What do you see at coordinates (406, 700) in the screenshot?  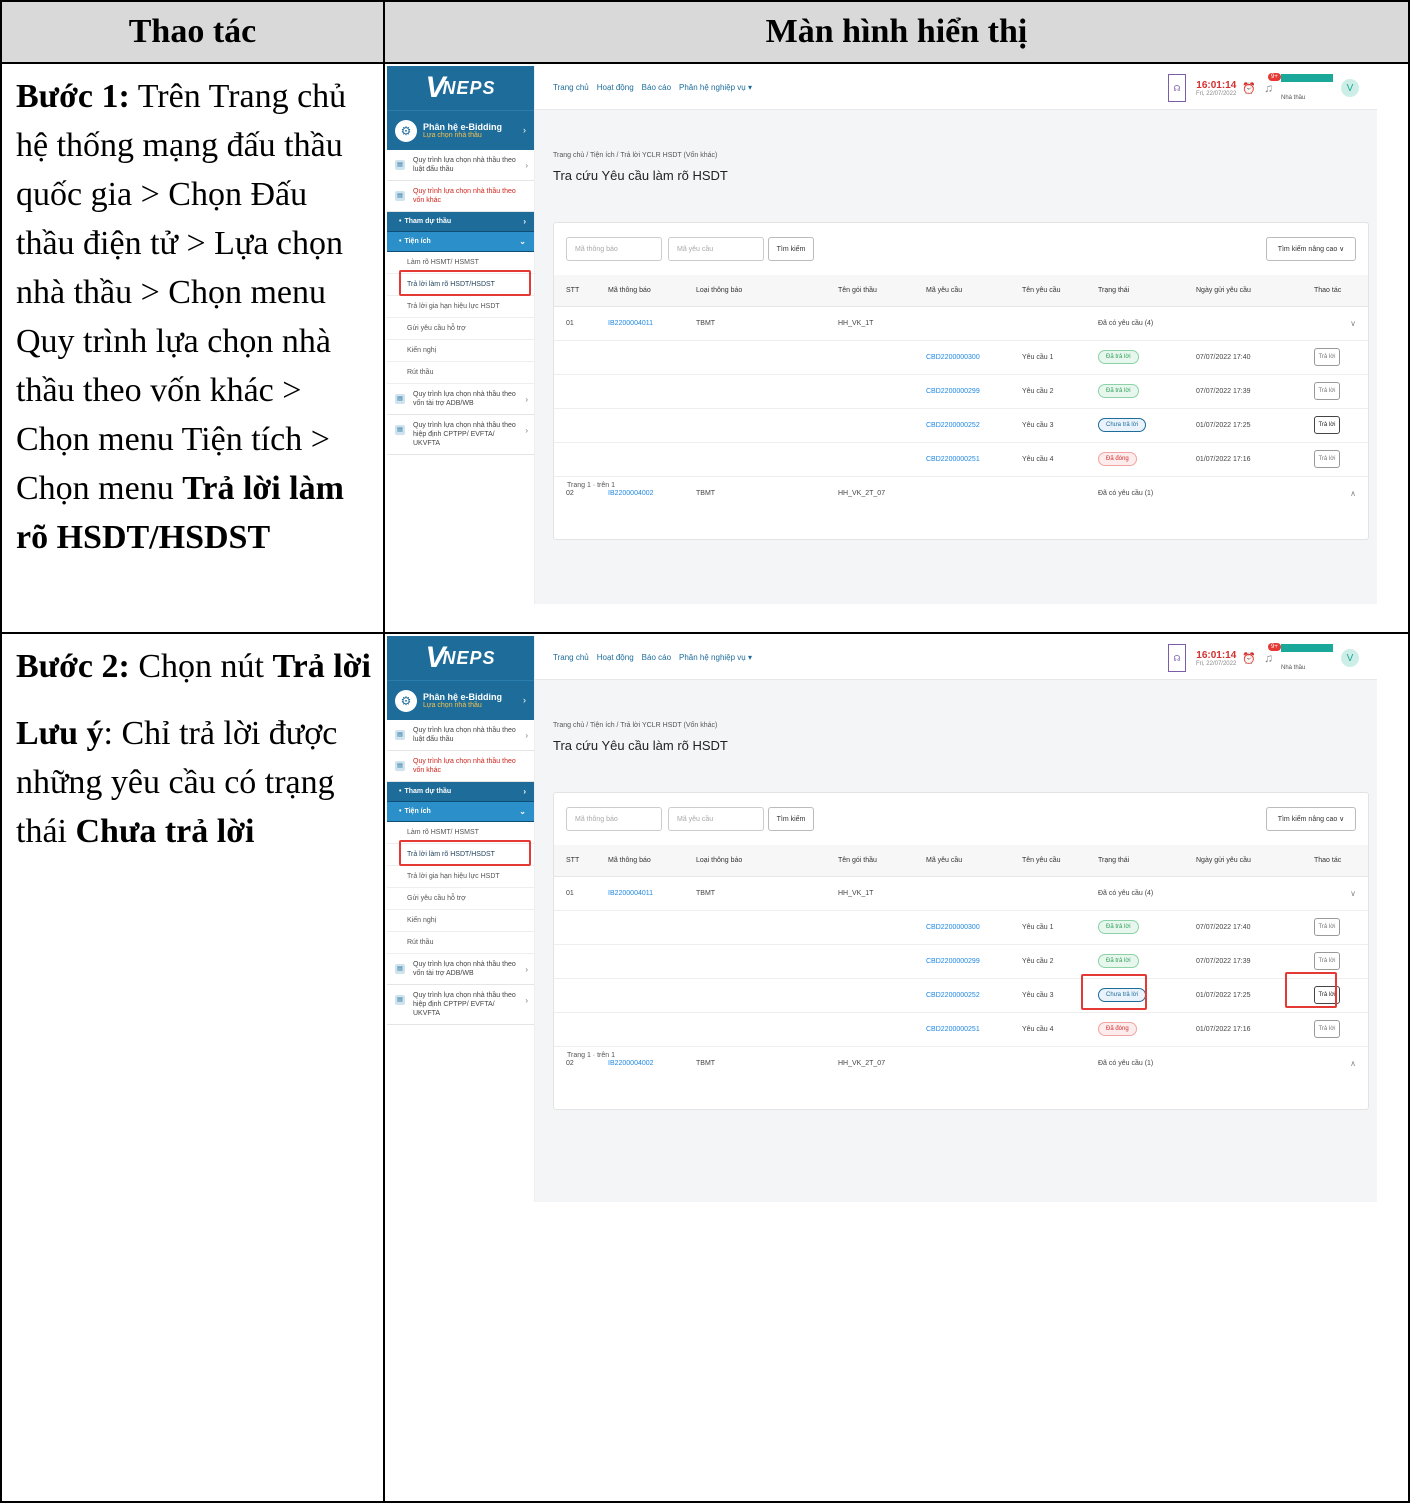 I see `module-icon: ⚙` at bounding box center [406, 700].